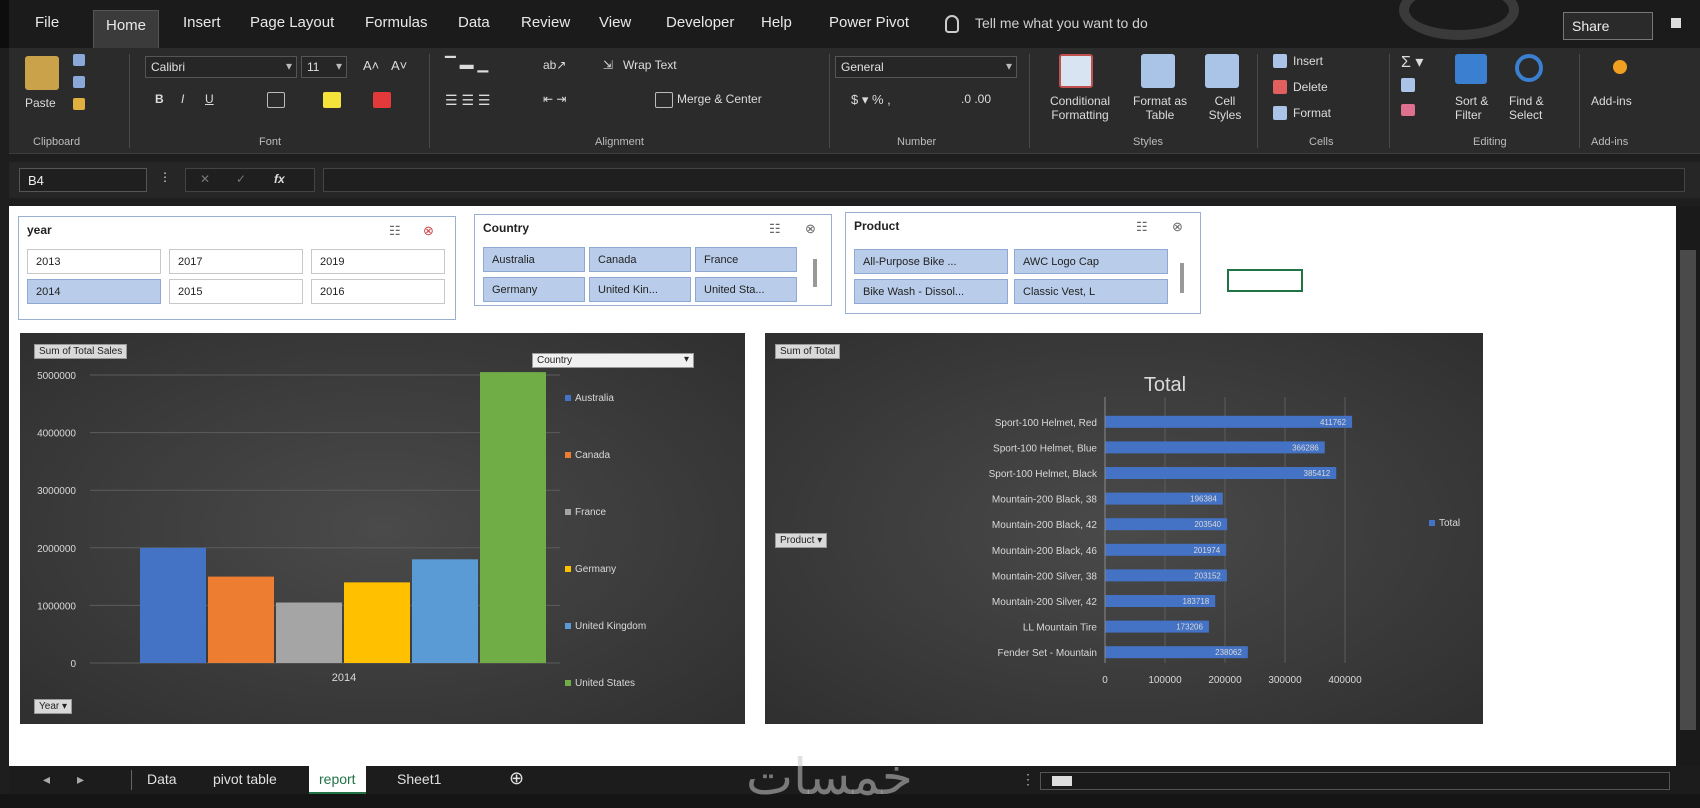  Describe the element at coordinates (1308, 61) in the screenshot. I see `insert-label: Insert` at that location.